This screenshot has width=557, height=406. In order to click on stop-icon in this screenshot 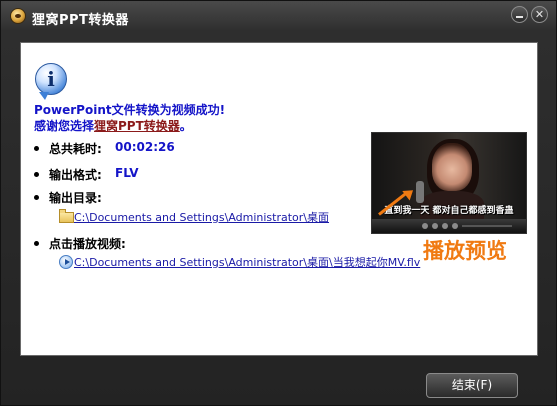, I will do `click(445, 226)`.